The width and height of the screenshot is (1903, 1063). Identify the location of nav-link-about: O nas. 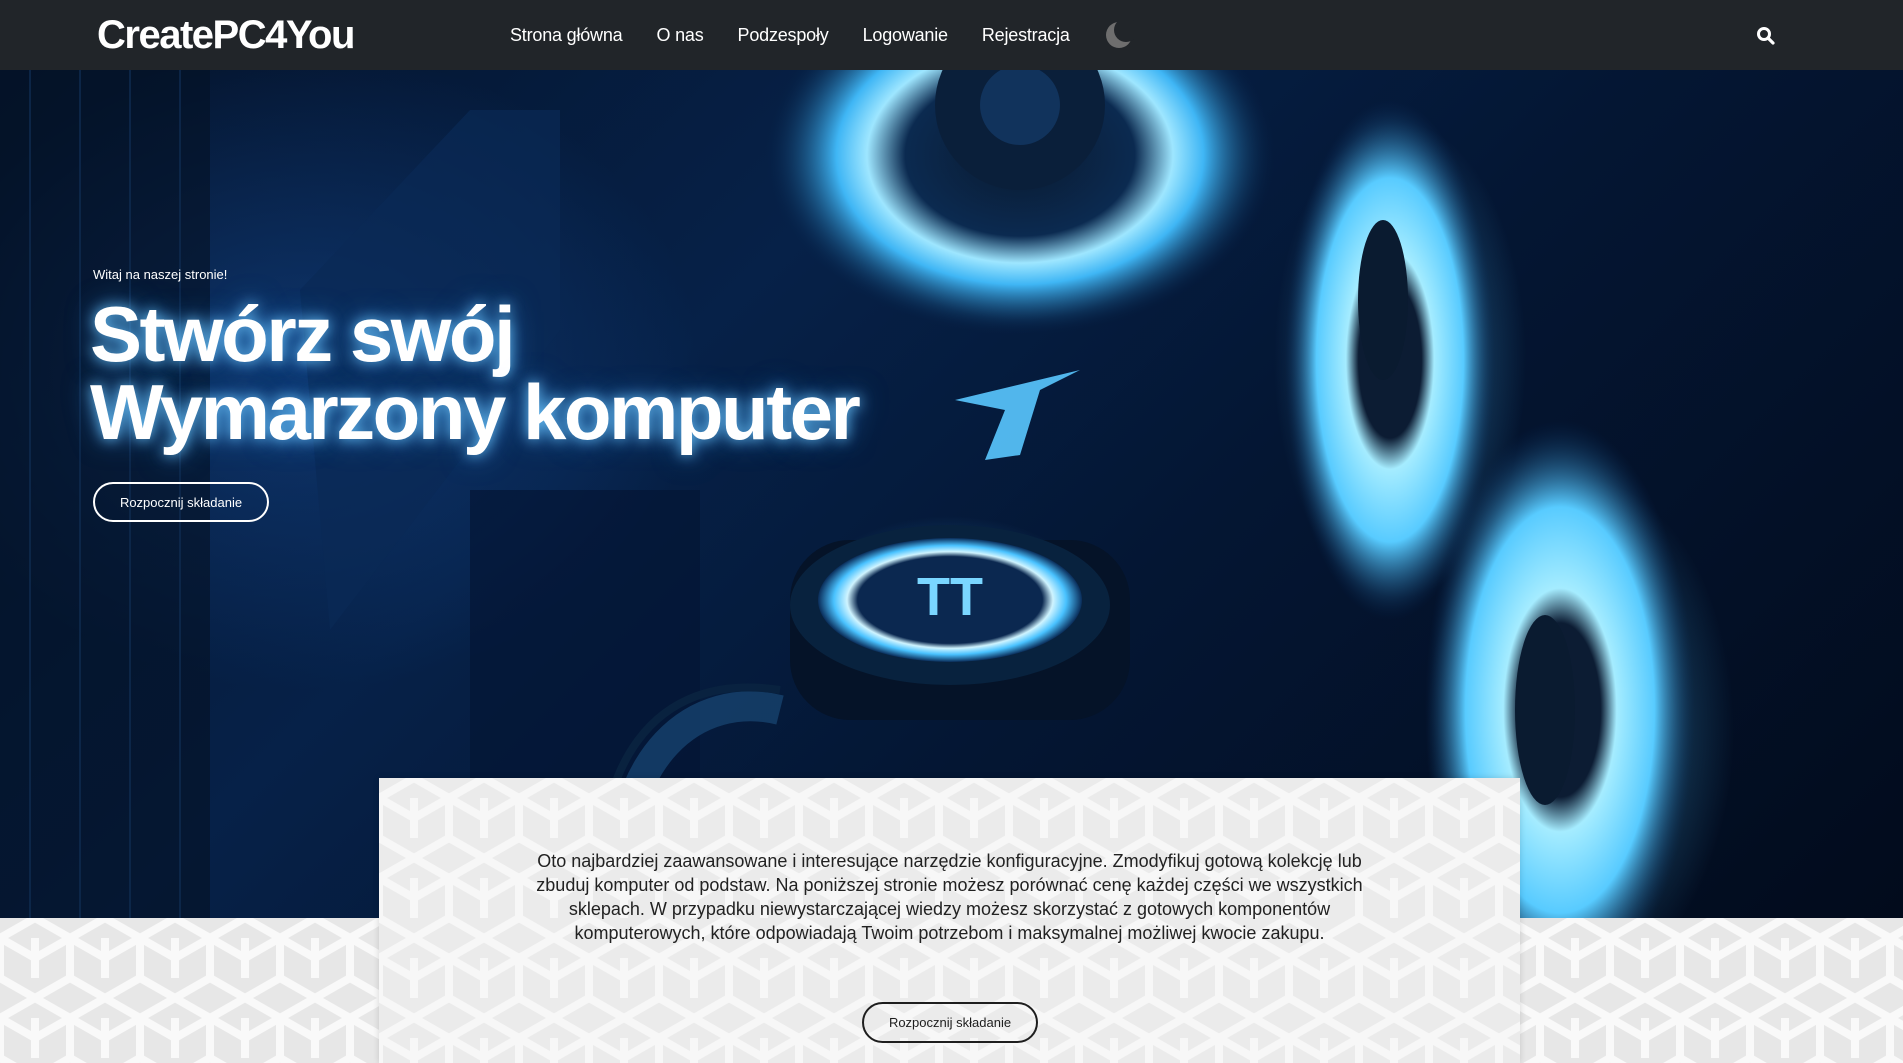
(679, 35).